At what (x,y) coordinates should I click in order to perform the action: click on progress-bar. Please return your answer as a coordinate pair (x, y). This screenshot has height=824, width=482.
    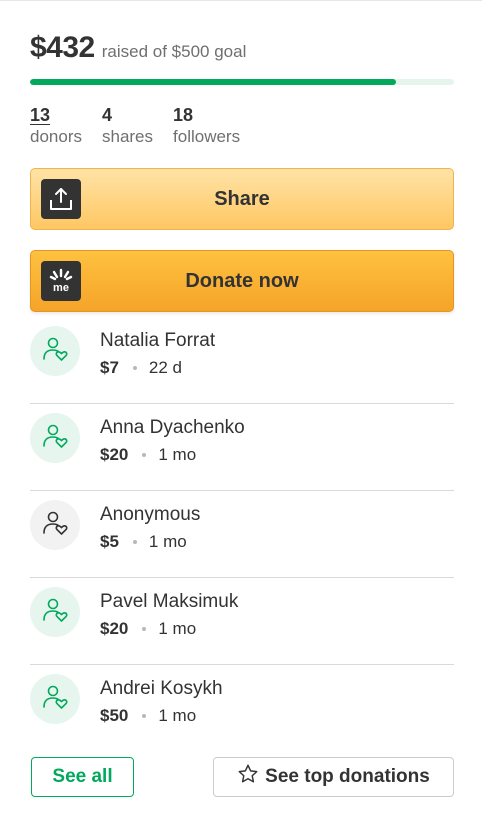
    Looking at the image, I should click on (242, 82).